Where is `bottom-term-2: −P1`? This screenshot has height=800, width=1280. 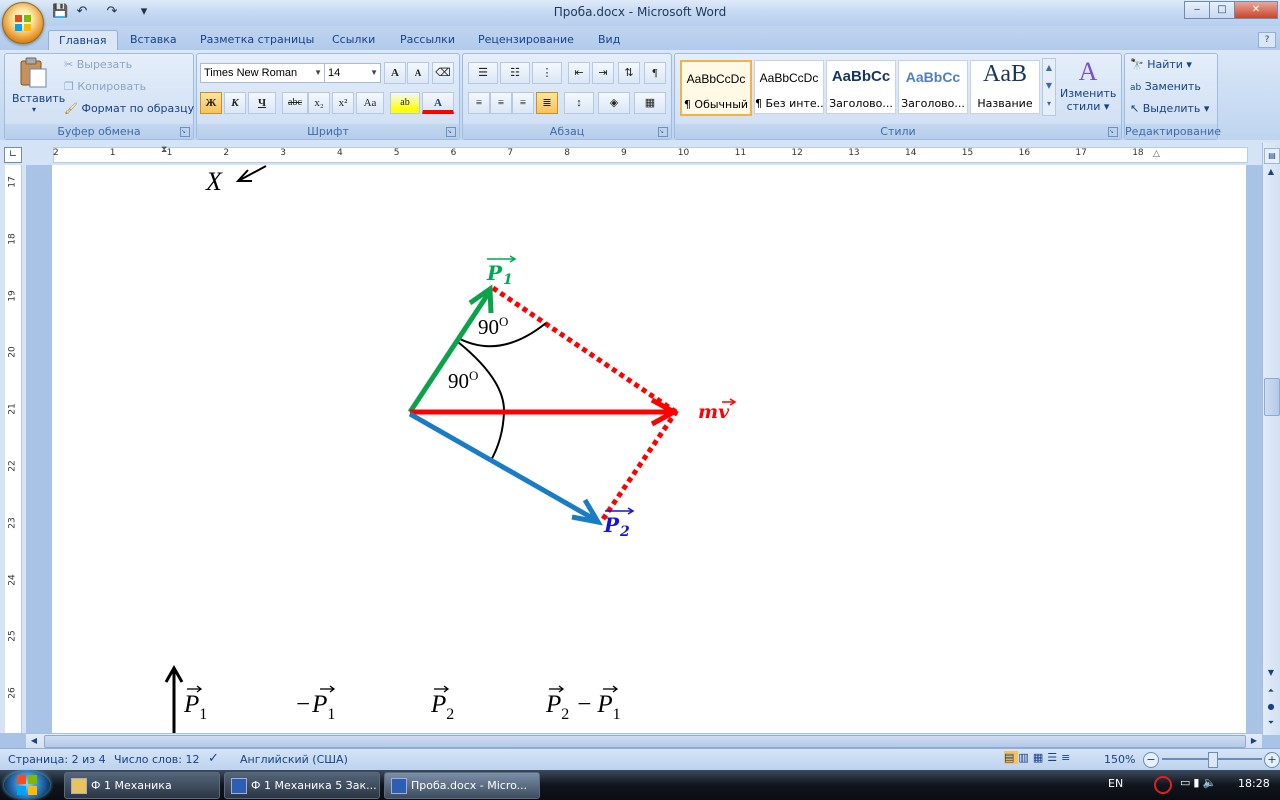 bottom-term-2: −P1 is located at coordinates (315, 707).